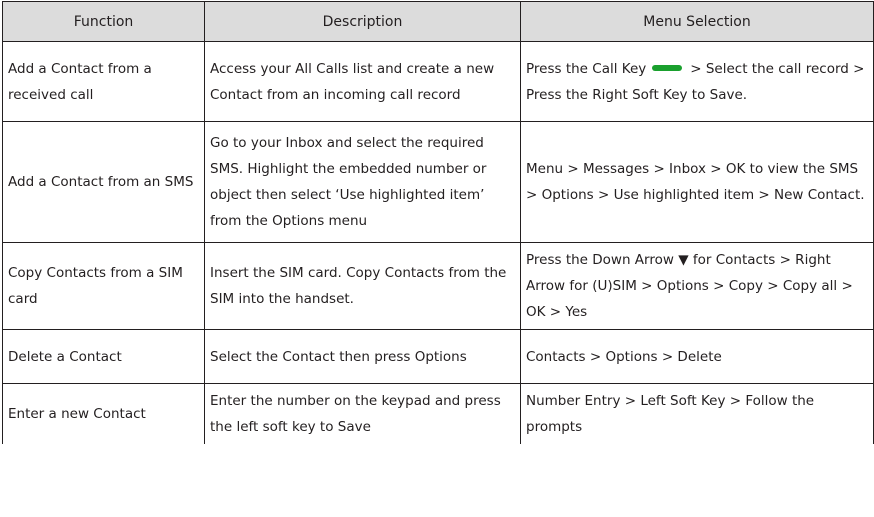 Image resolution: width=874 pixels, height=517 pixels. Describe the element at coordinates (362, 356) in the screenshot. I see `description-cell: Select the Contact then press Options` at that location.